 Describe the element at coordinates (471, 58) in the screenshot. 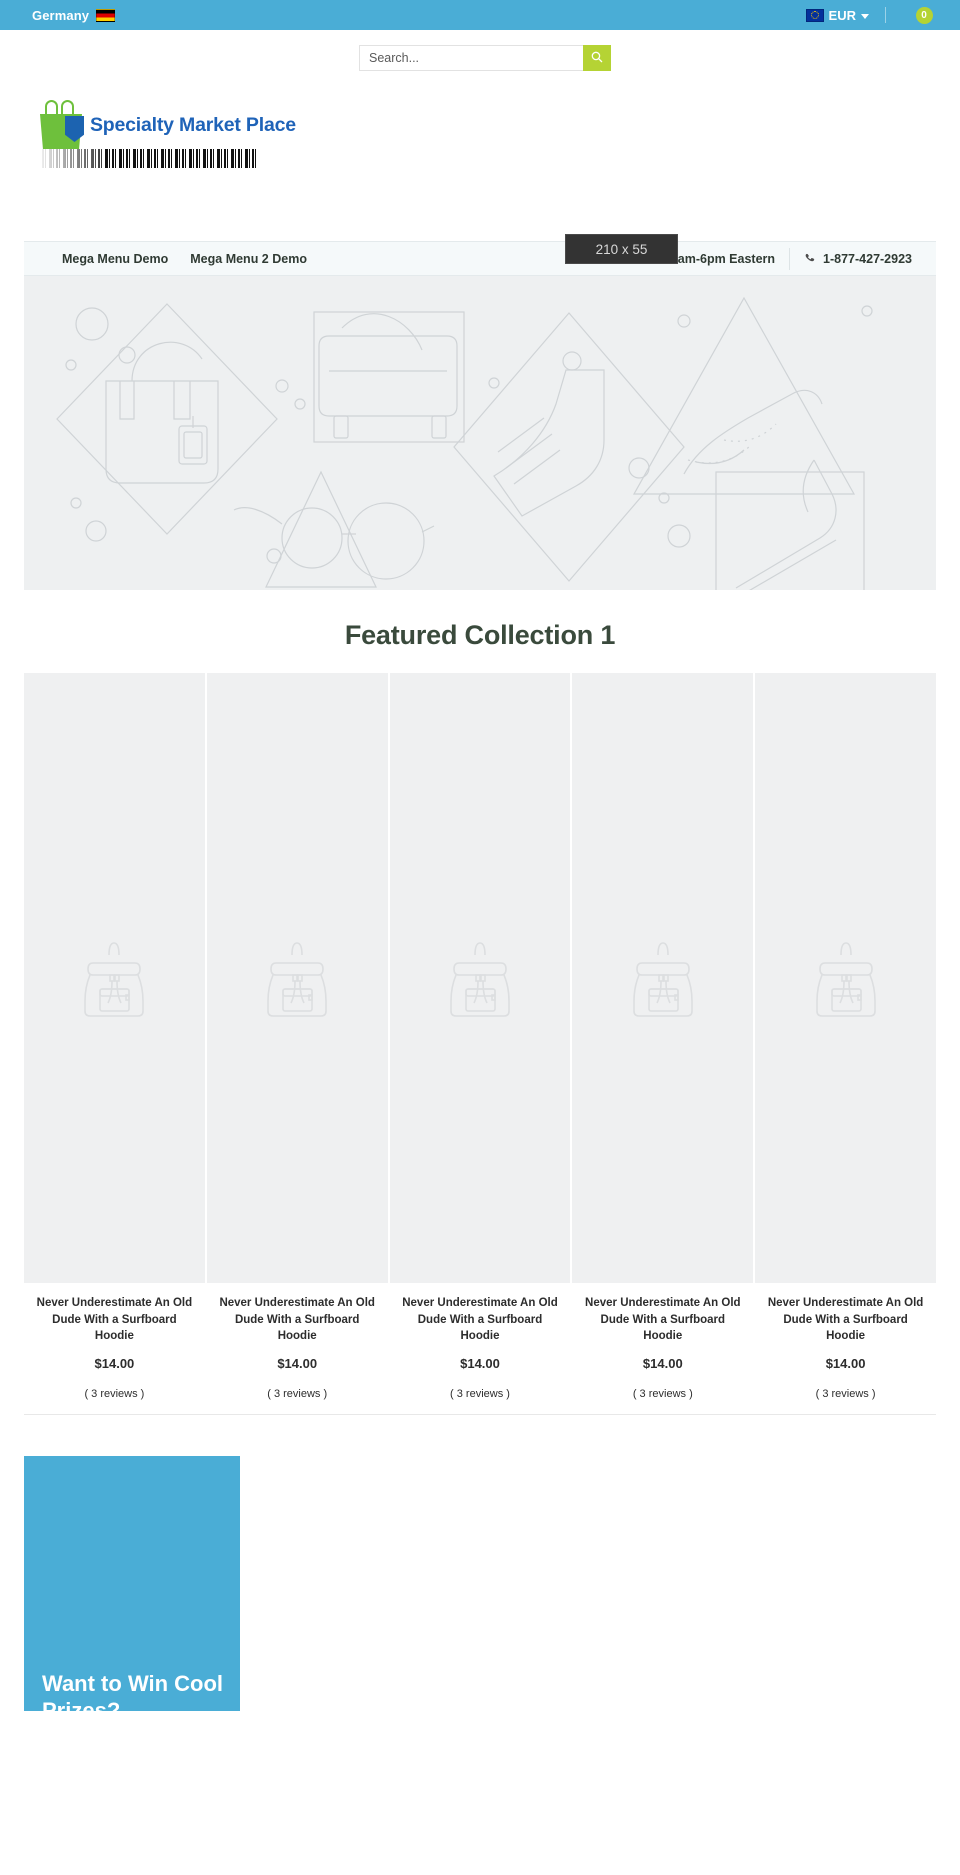

I see `search-input` at that location.